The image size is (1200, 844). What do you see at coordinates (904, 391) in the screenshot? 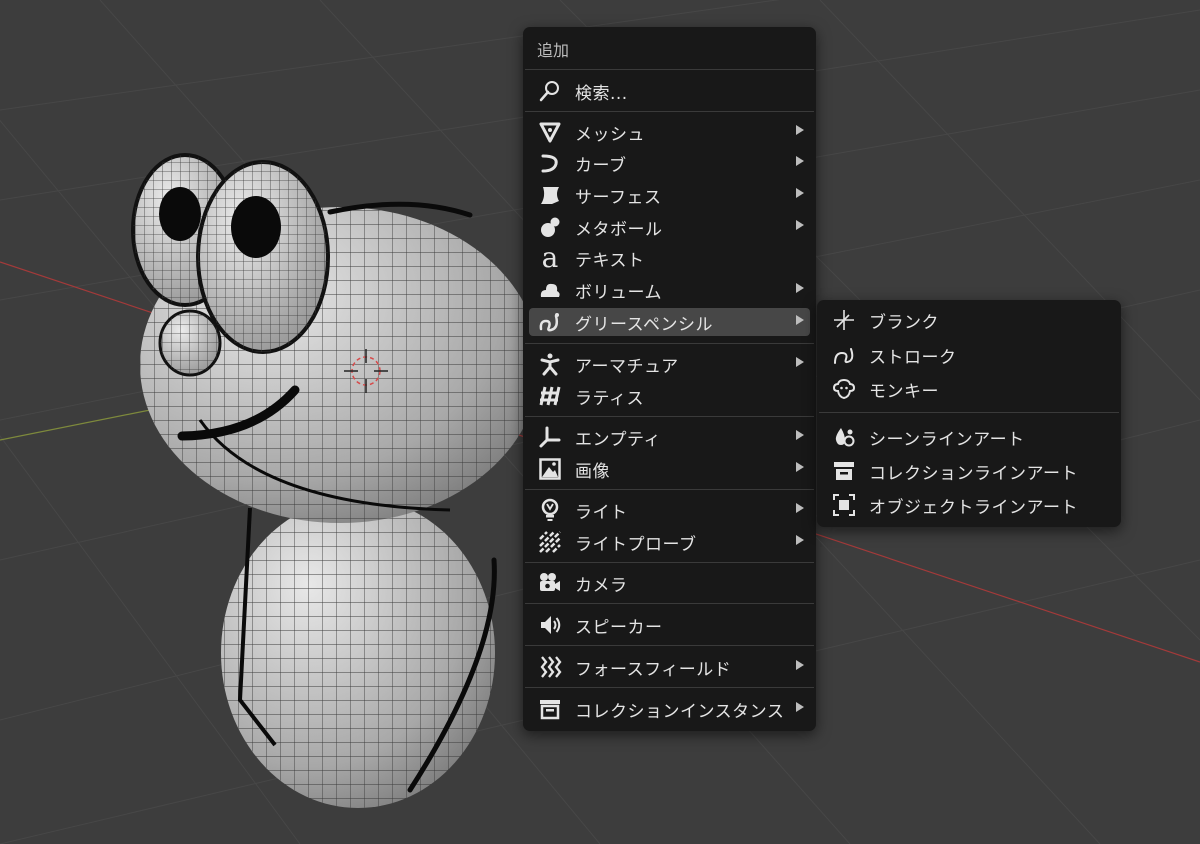
I see `menu-item-label: モンキー` at bounding box center [904, 391].